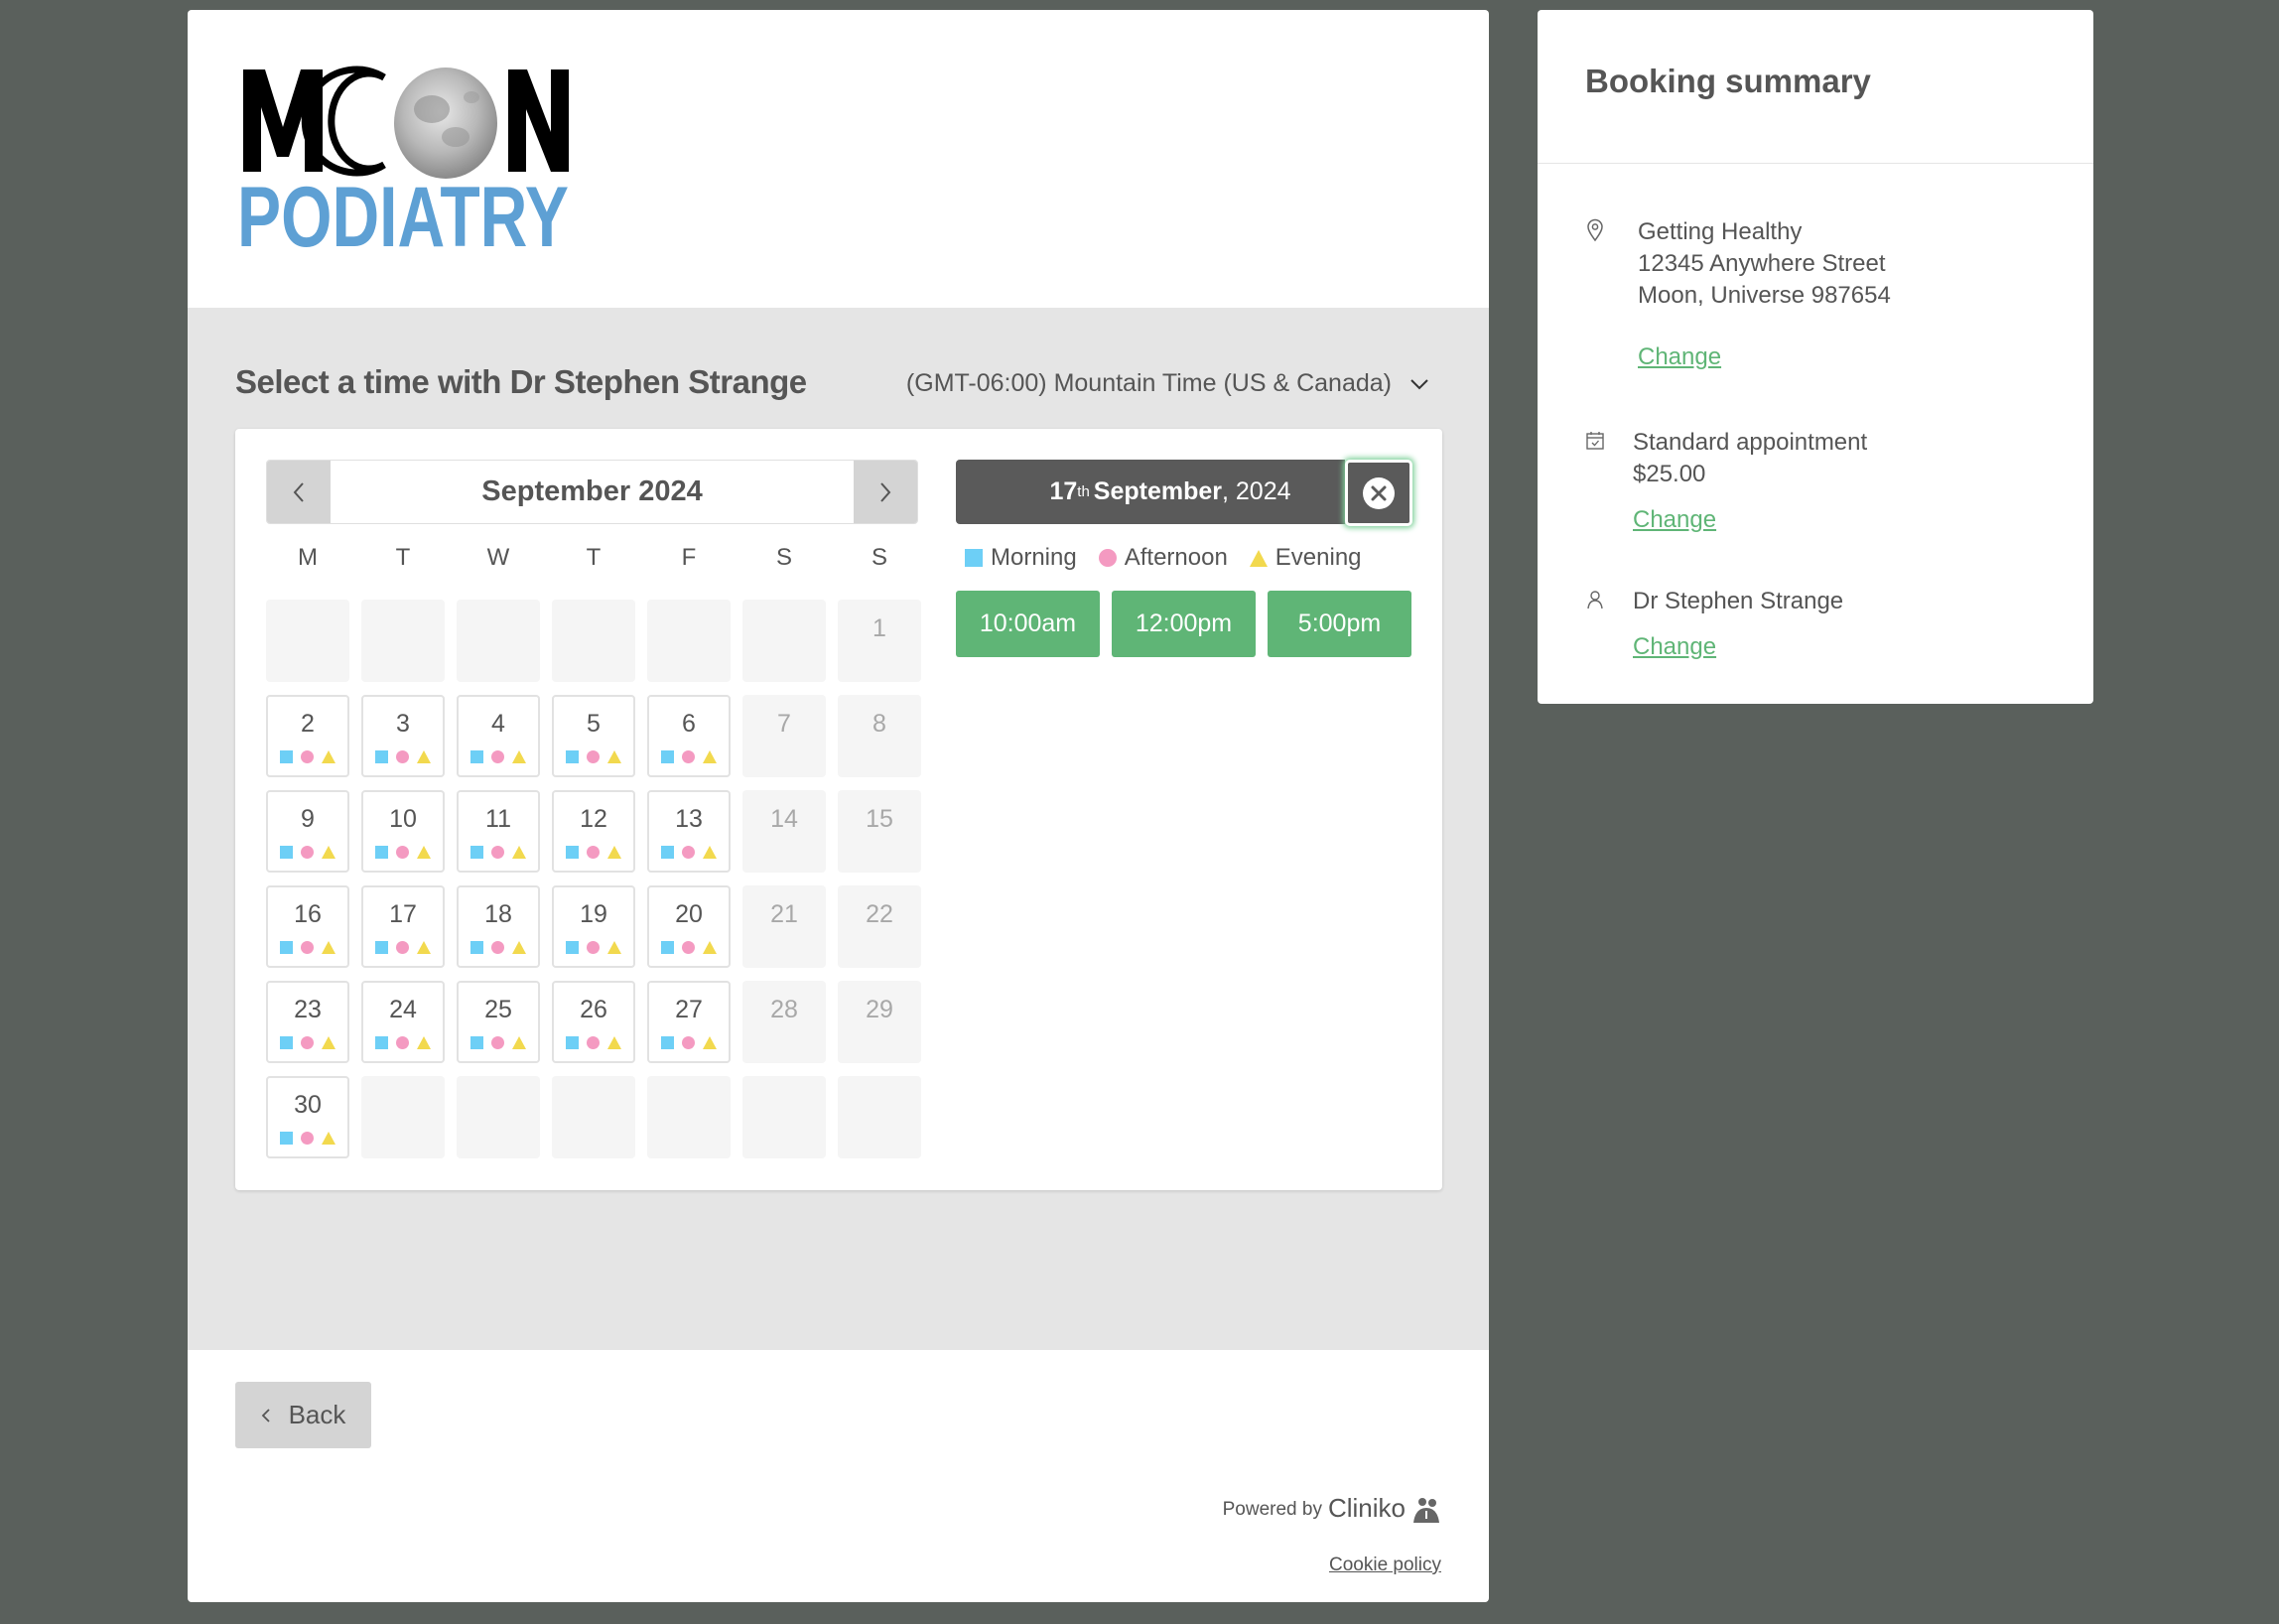 This screenshot has width=2279, height=1624. I want to click on day-number: 14, so click(784, 819).